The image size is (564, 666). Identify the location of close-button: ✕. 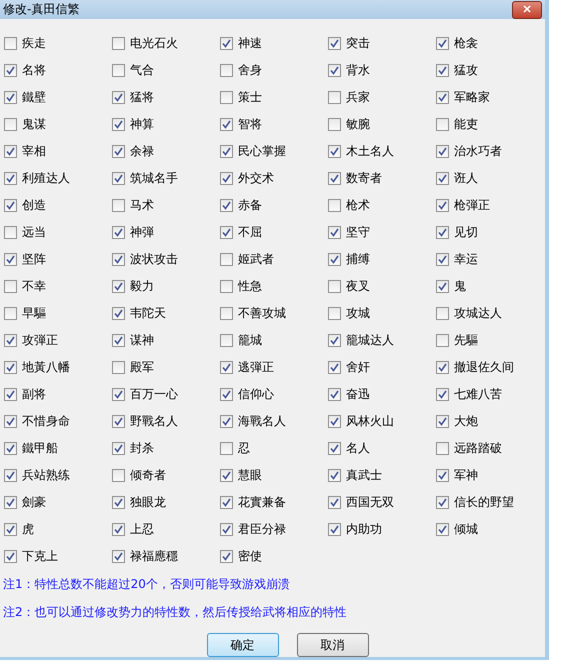
(527, 9).